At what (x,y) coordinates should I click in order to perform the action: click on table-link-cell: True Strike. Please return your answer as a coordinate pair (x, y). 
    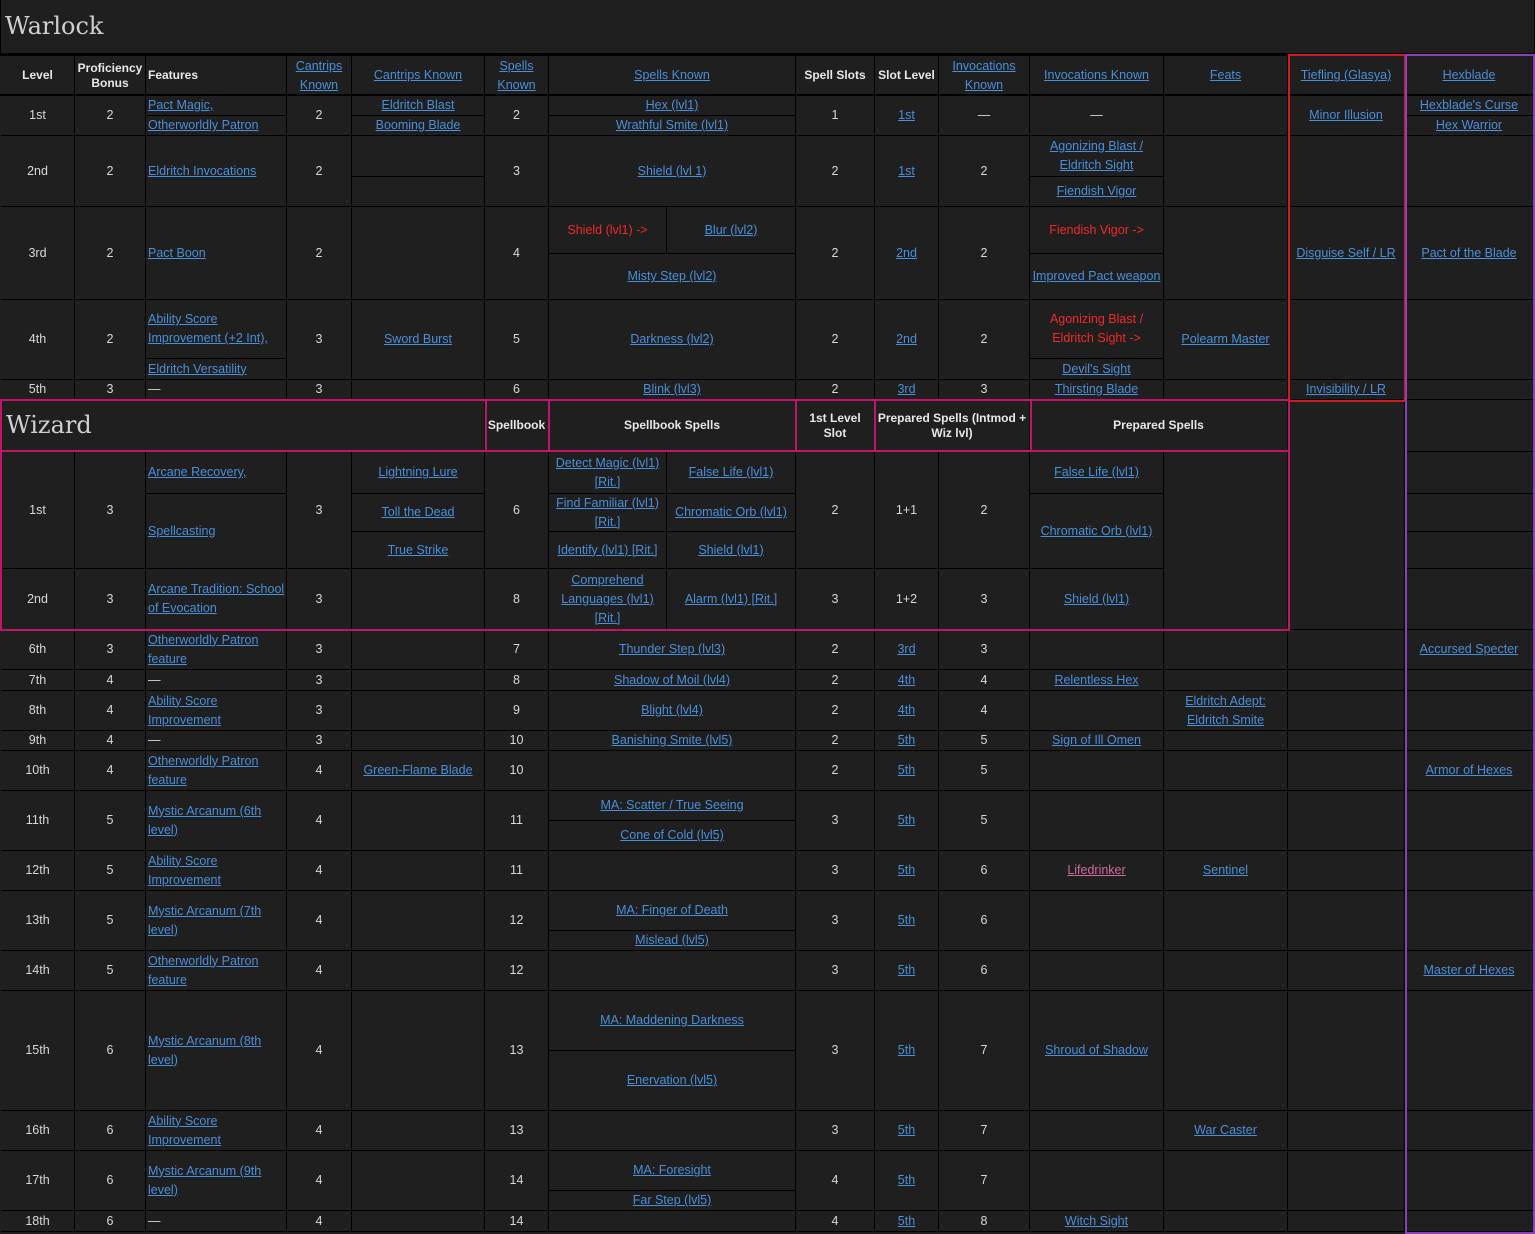
    Looking at the image, I should click on (418, 550).